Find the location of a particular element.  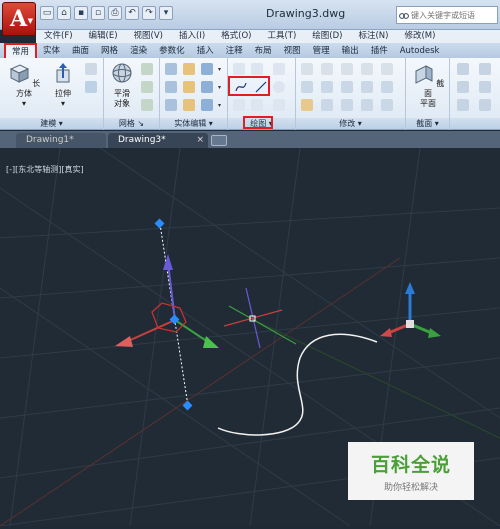

menu-edit: 编辑(E) is located at coordinates (103, 36).